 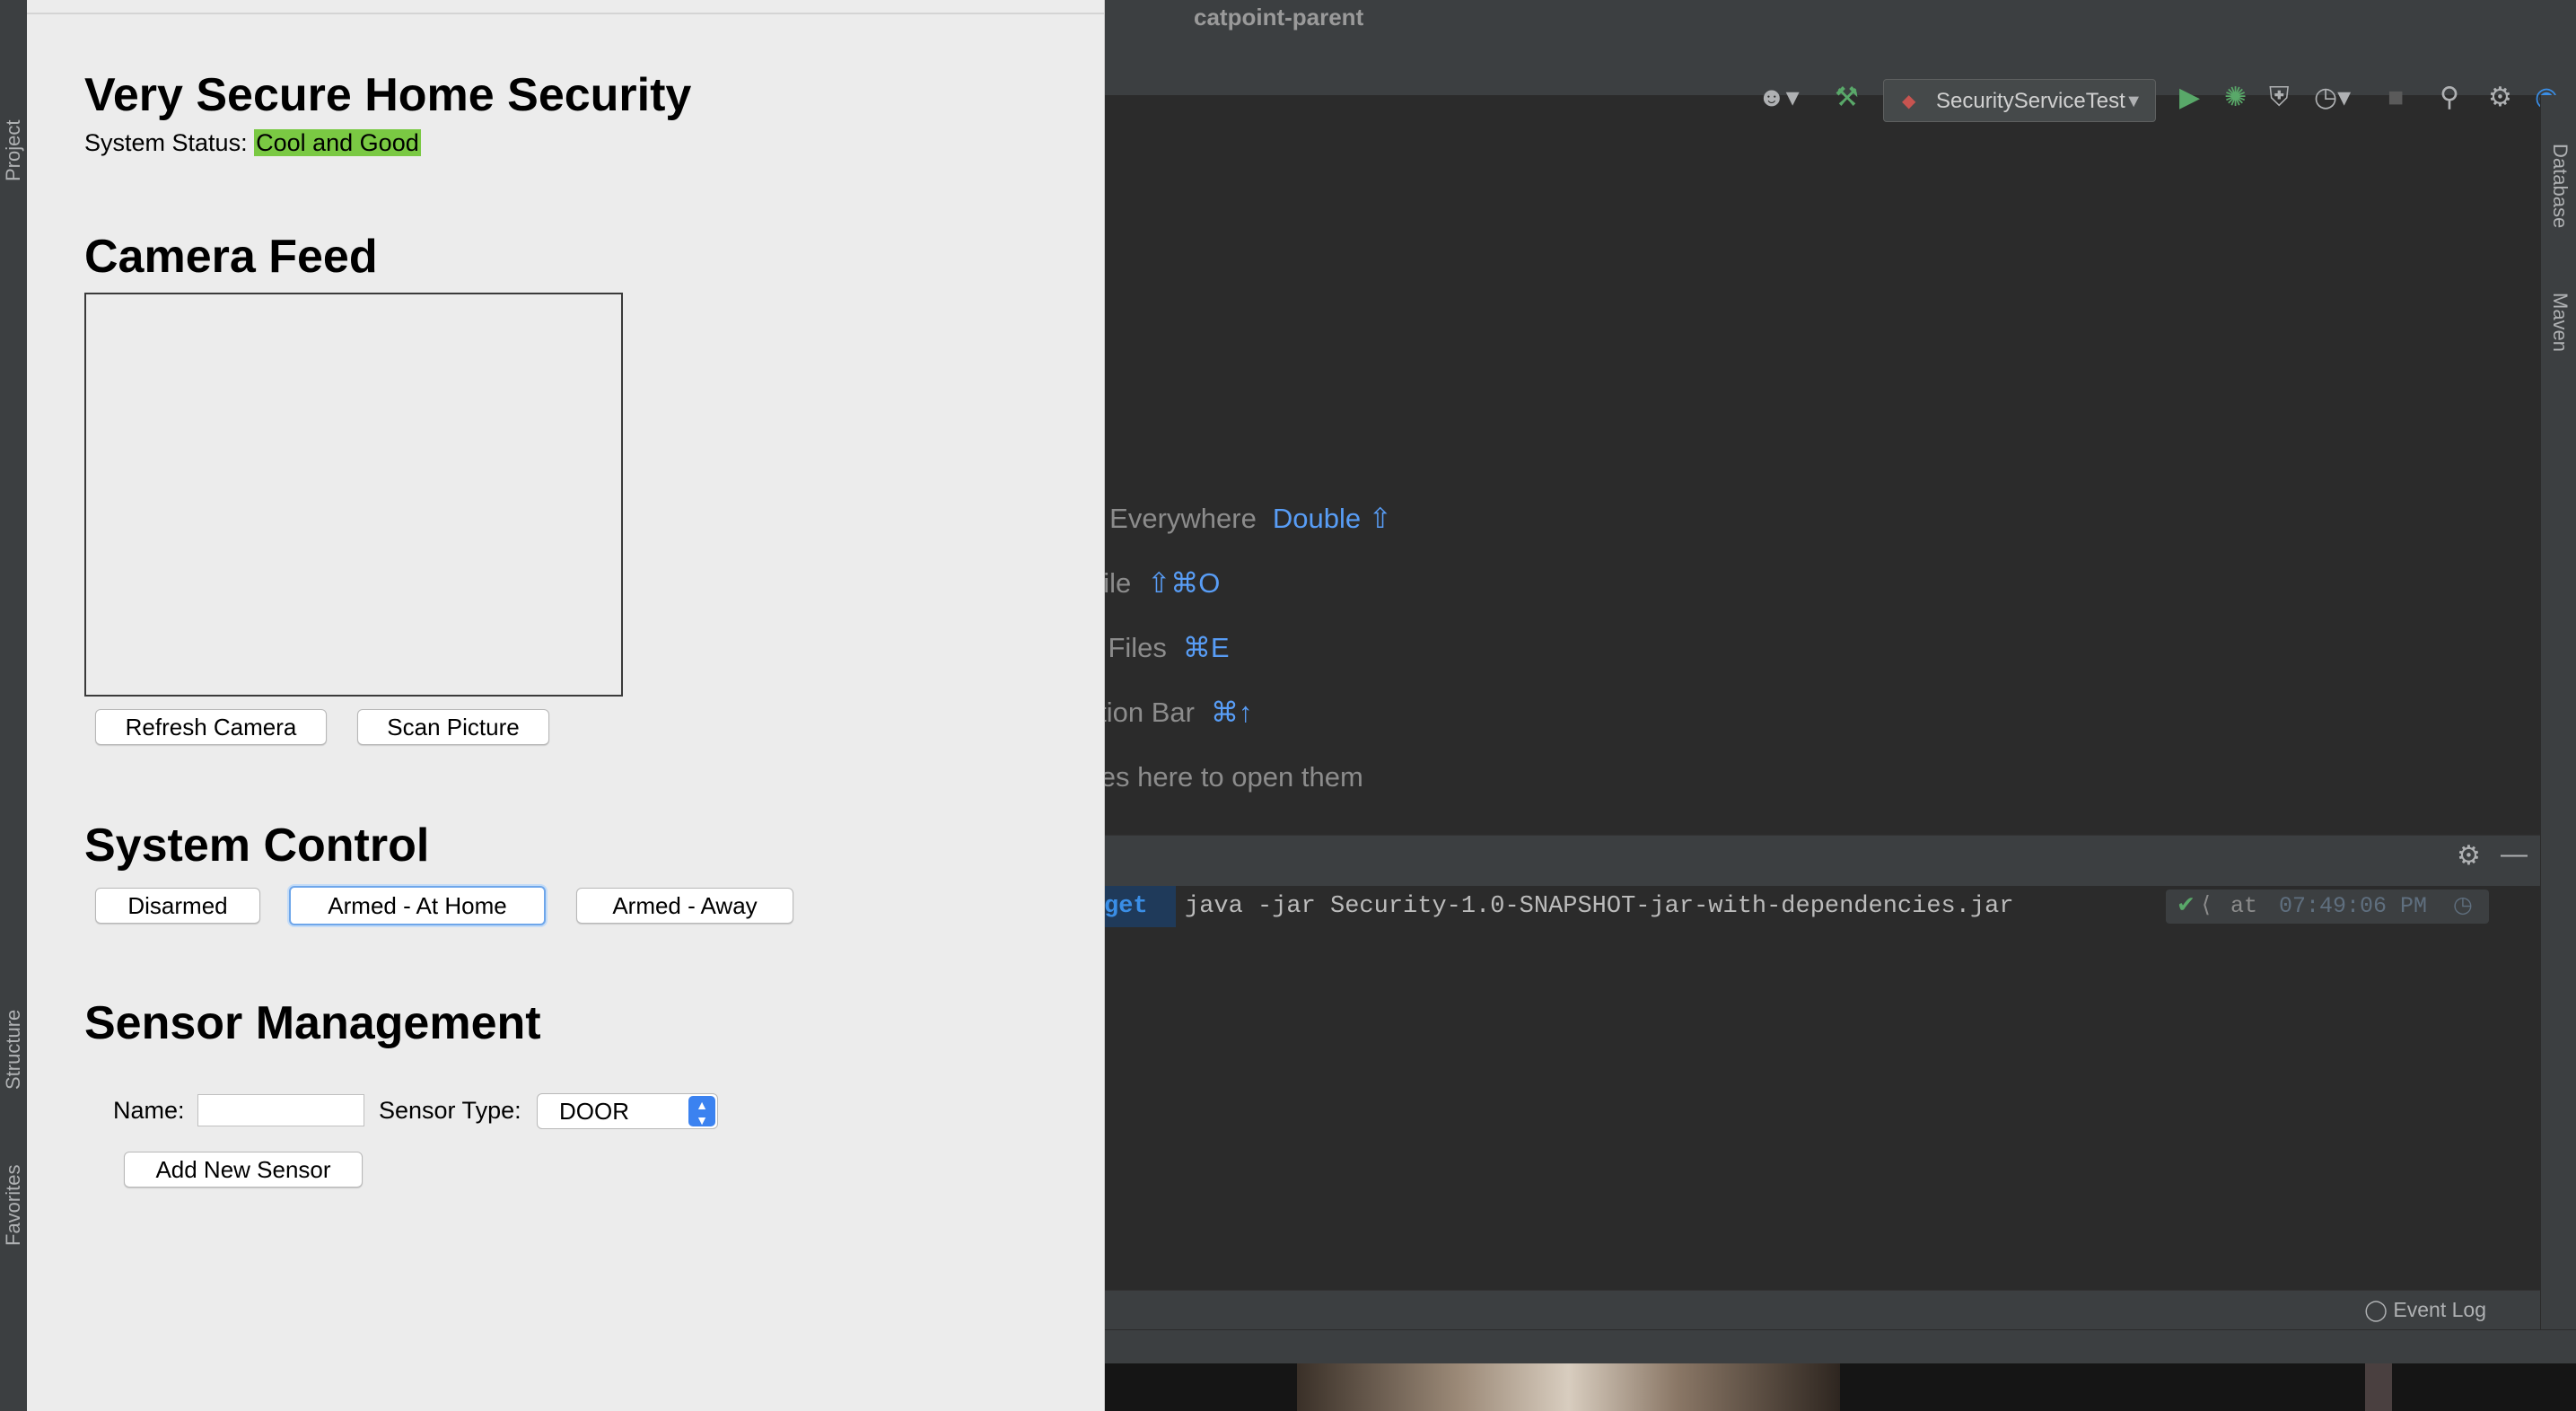 I want to click on ide-bottom-bar, so click(x=1840, y=1346).